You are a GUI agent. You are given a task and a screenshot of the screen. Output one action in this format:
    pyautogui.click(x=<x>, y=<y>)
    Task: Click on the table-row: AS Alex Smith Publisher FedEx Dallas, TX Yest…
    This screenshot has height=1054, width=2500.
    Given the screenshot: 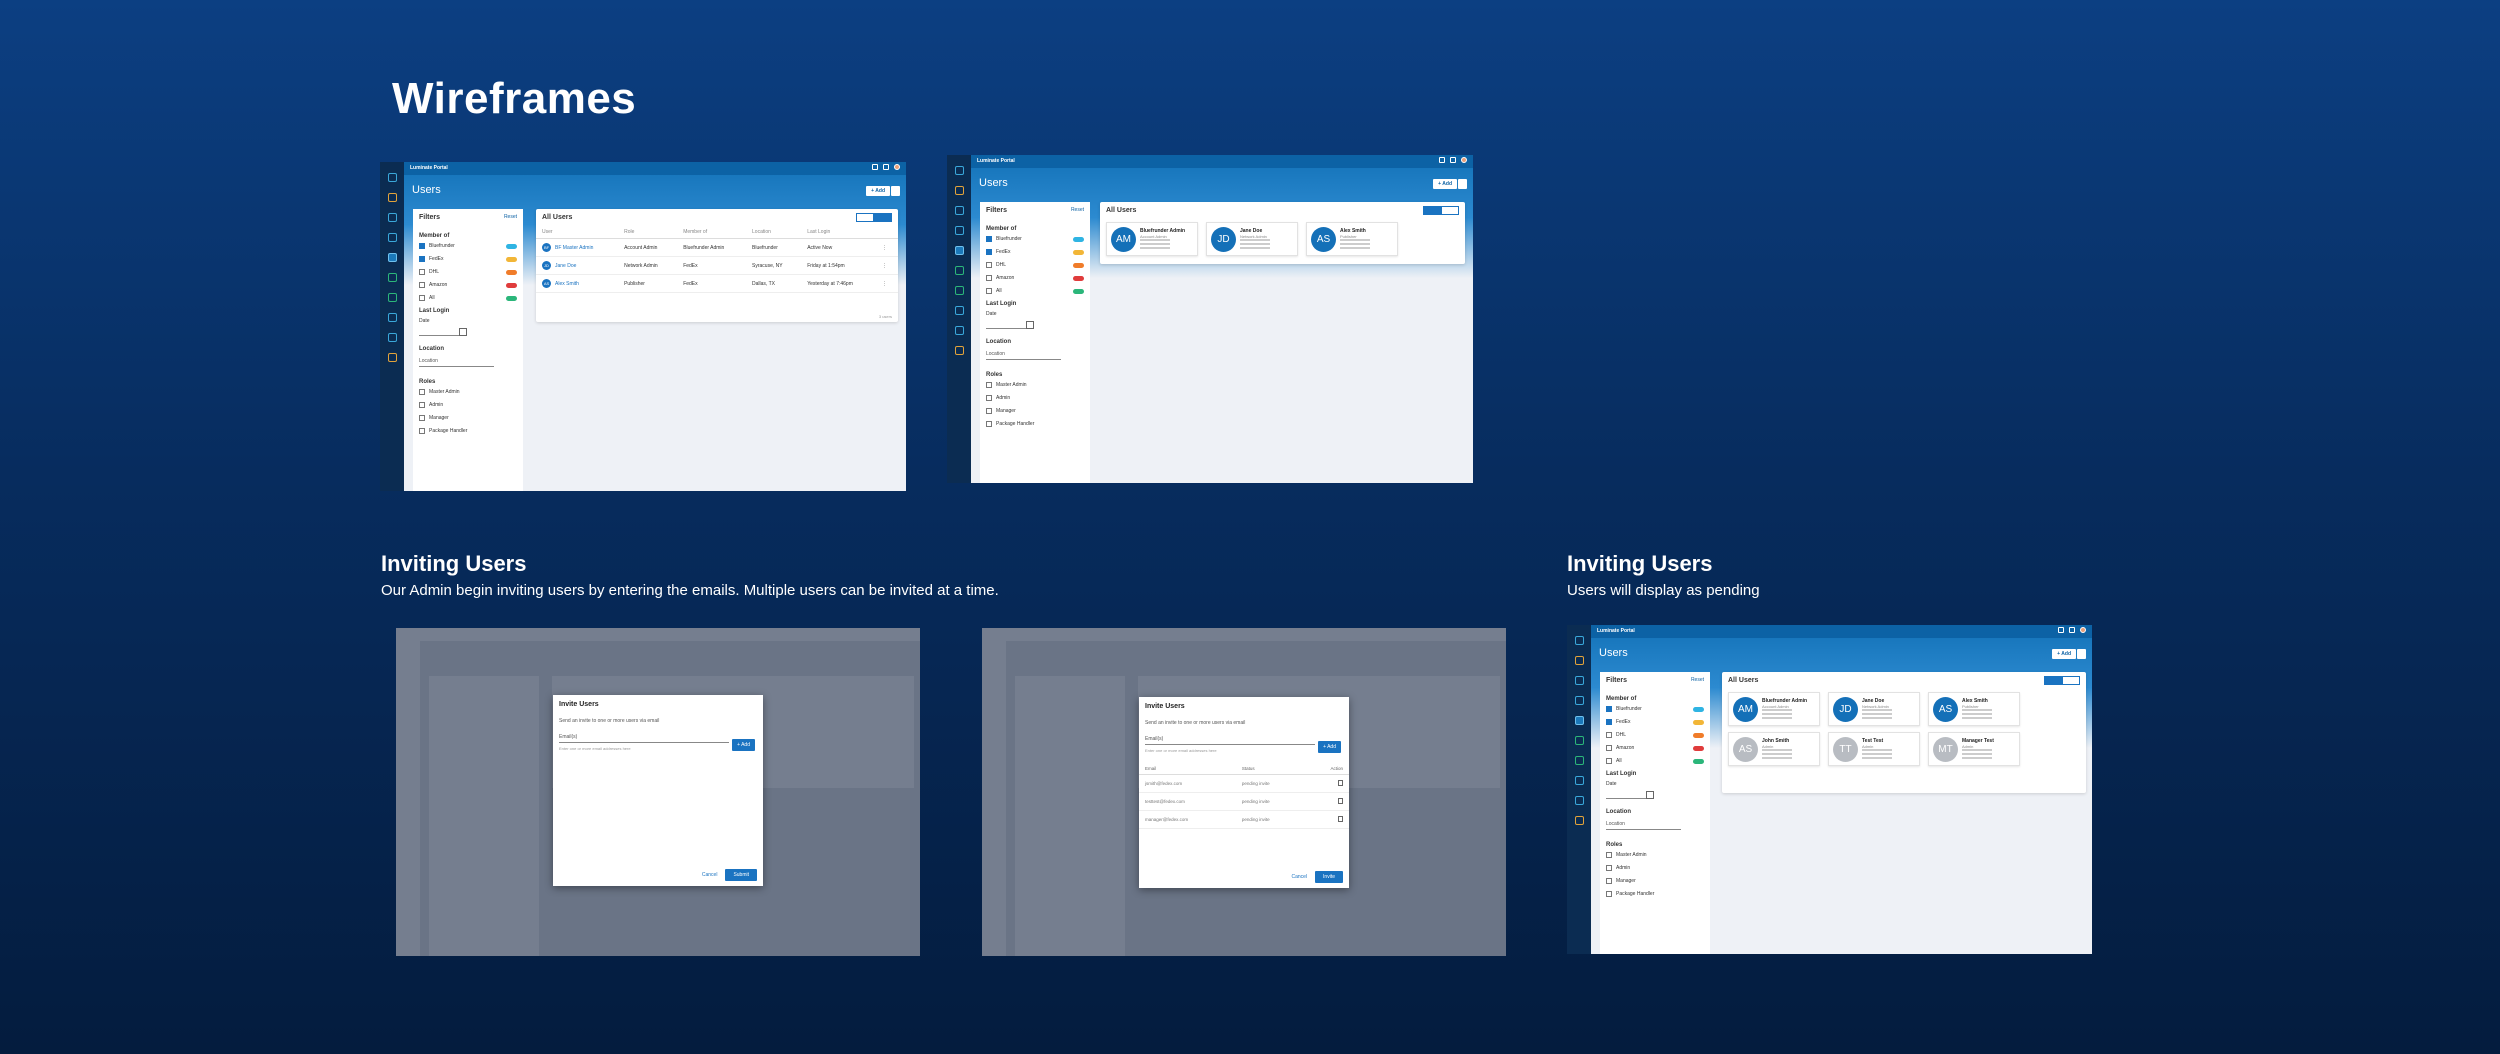 What is the action you would take?
    pyautogui.click(x=717, y=283)
    